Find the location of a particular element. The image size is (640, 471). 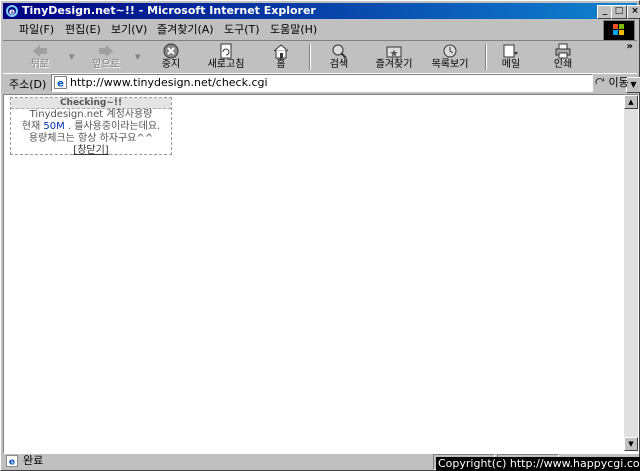

ie-logo-icon: e is located at coordinates (12, 11).